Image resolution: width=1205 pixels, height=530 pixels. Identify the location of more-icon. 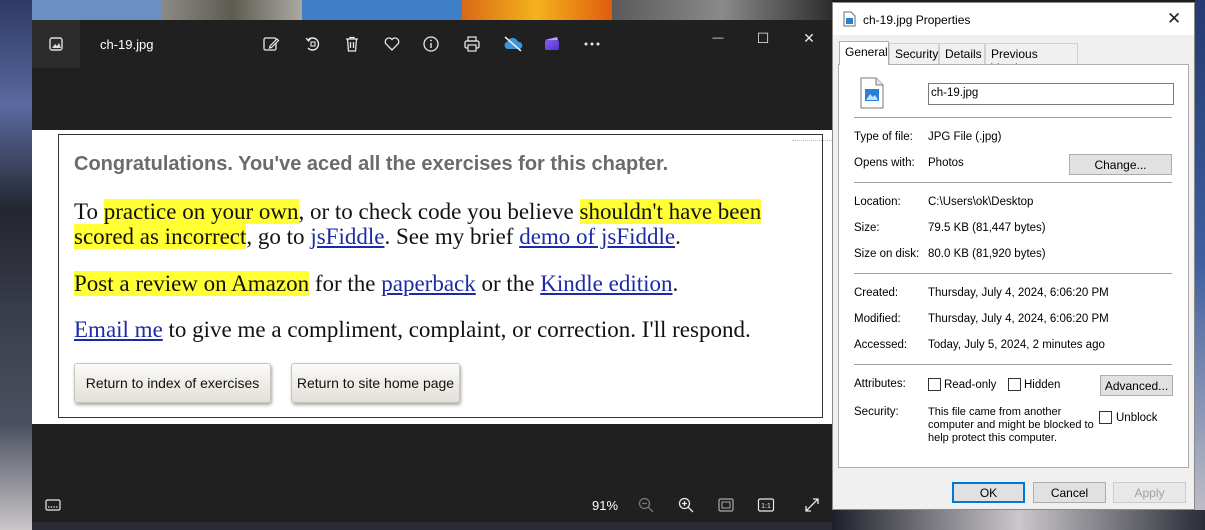
(592, 44).